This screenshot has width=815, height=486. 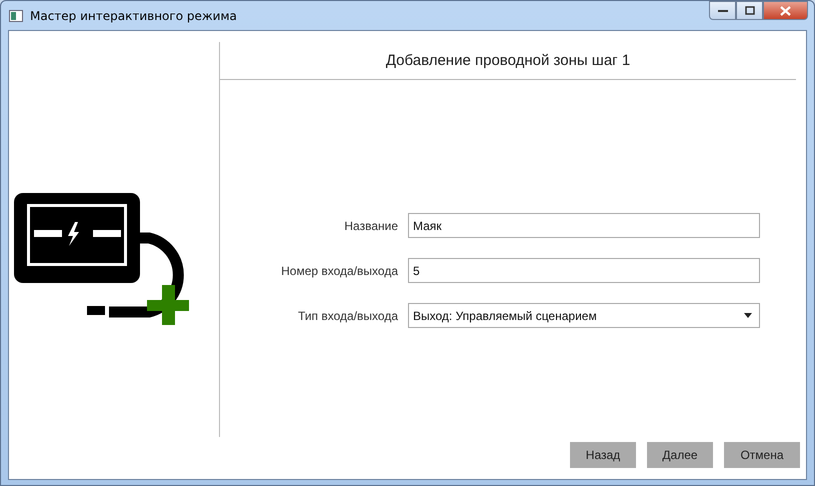 I want to click on maximize-button, so click(x=749, y=10).